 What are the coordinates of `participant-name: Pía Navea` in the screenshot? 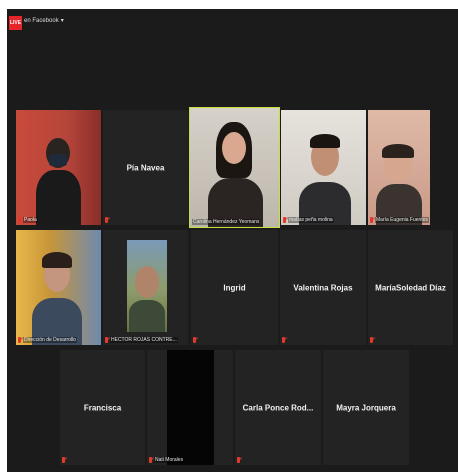 It's located at (145, 167).